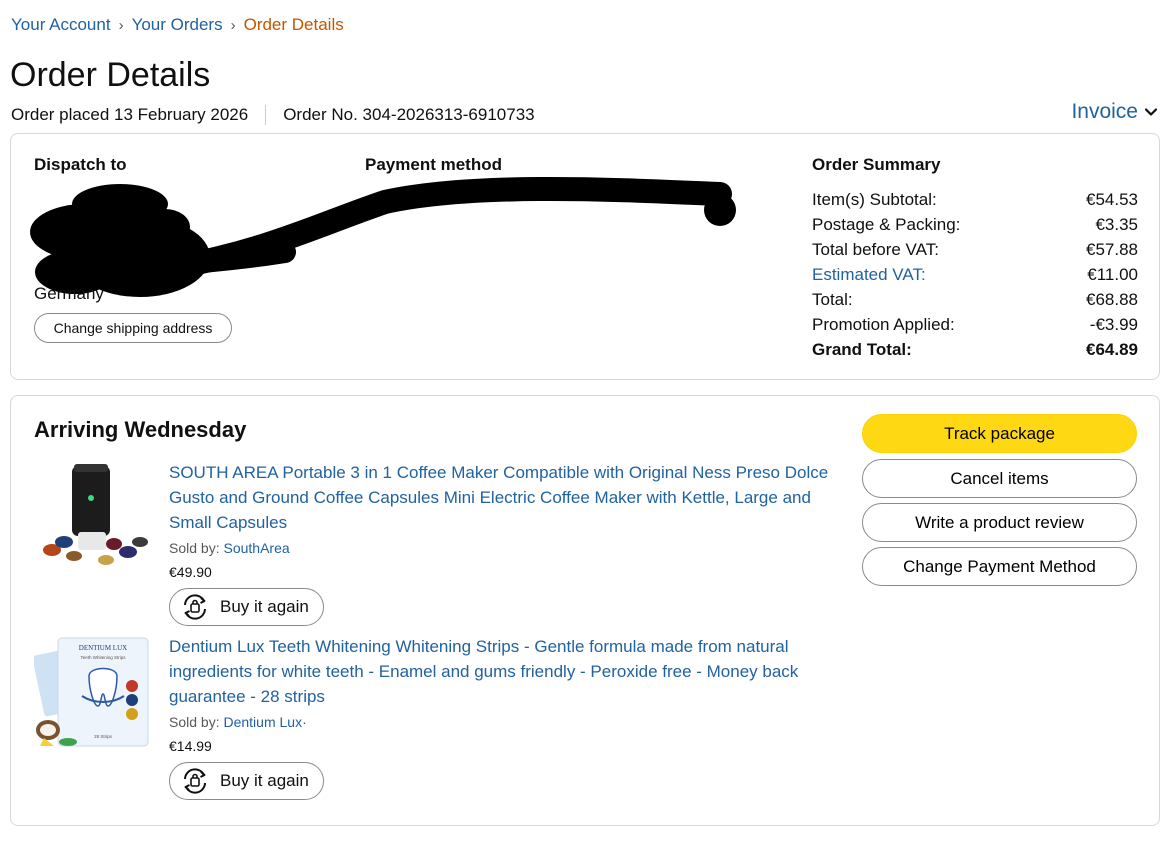 The image size is (1168, 847). Describe the element at coordinates (256, 548) in the screenshot. I see `seller-link: SouthArea` at that location.